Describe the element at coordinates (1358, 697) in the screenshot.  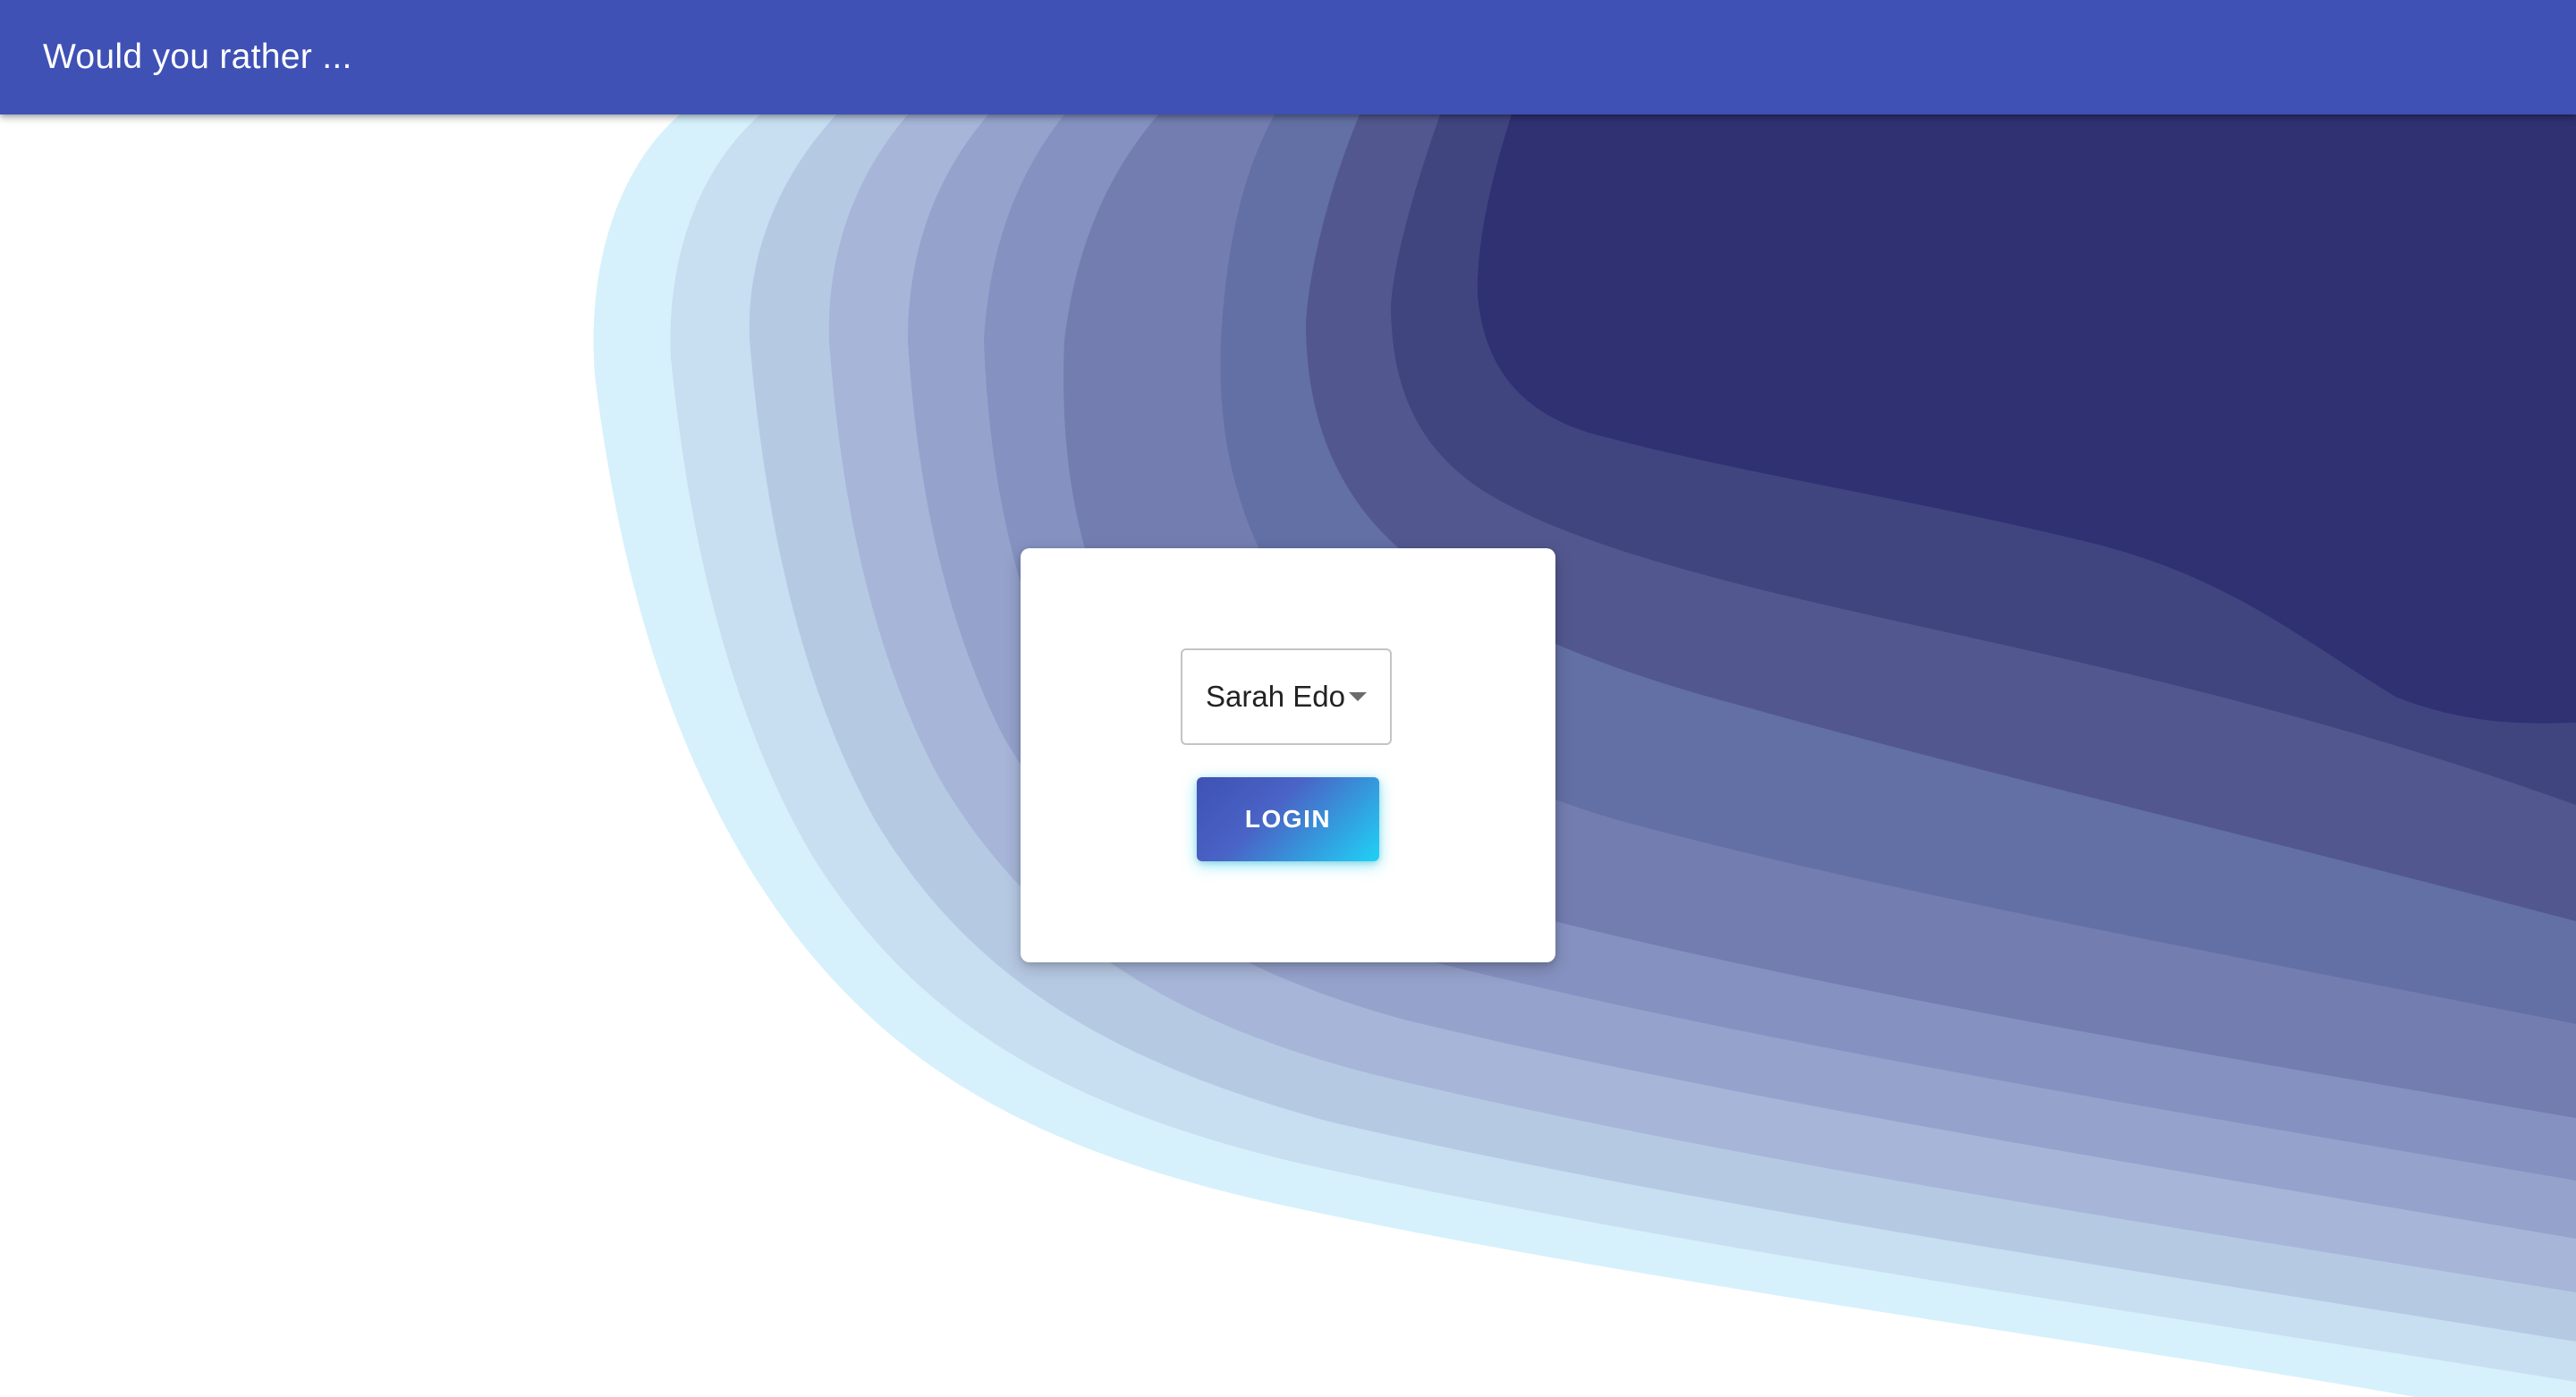
I see `chevron-down-icon` at that location.